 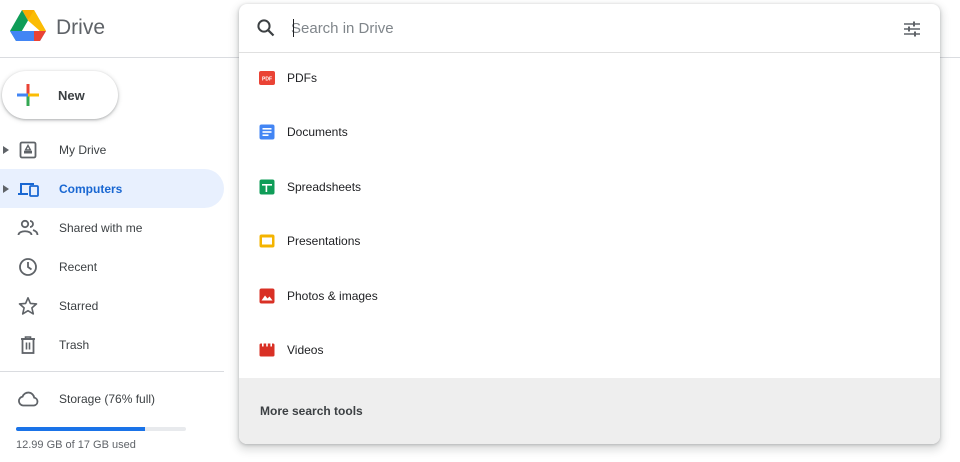 What do you see at coordinates (589, 350) in the screenshot?
I see `search-option-videos: Videos` at bounding box center [589, 350].